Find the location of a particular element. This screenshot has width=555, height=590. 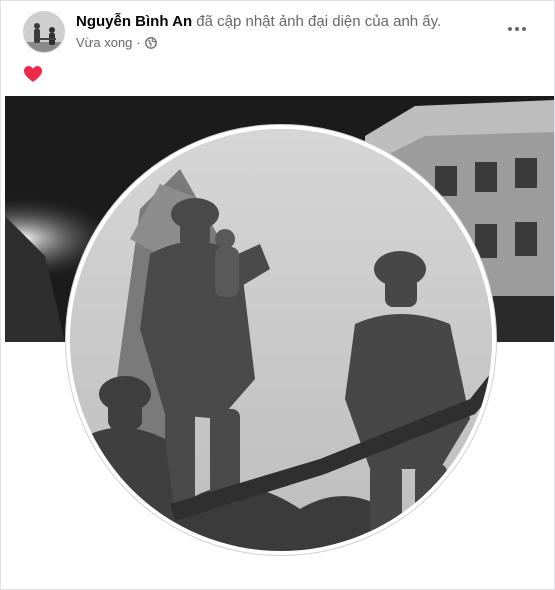

more-options-icon is located at coordinates (517, 29).